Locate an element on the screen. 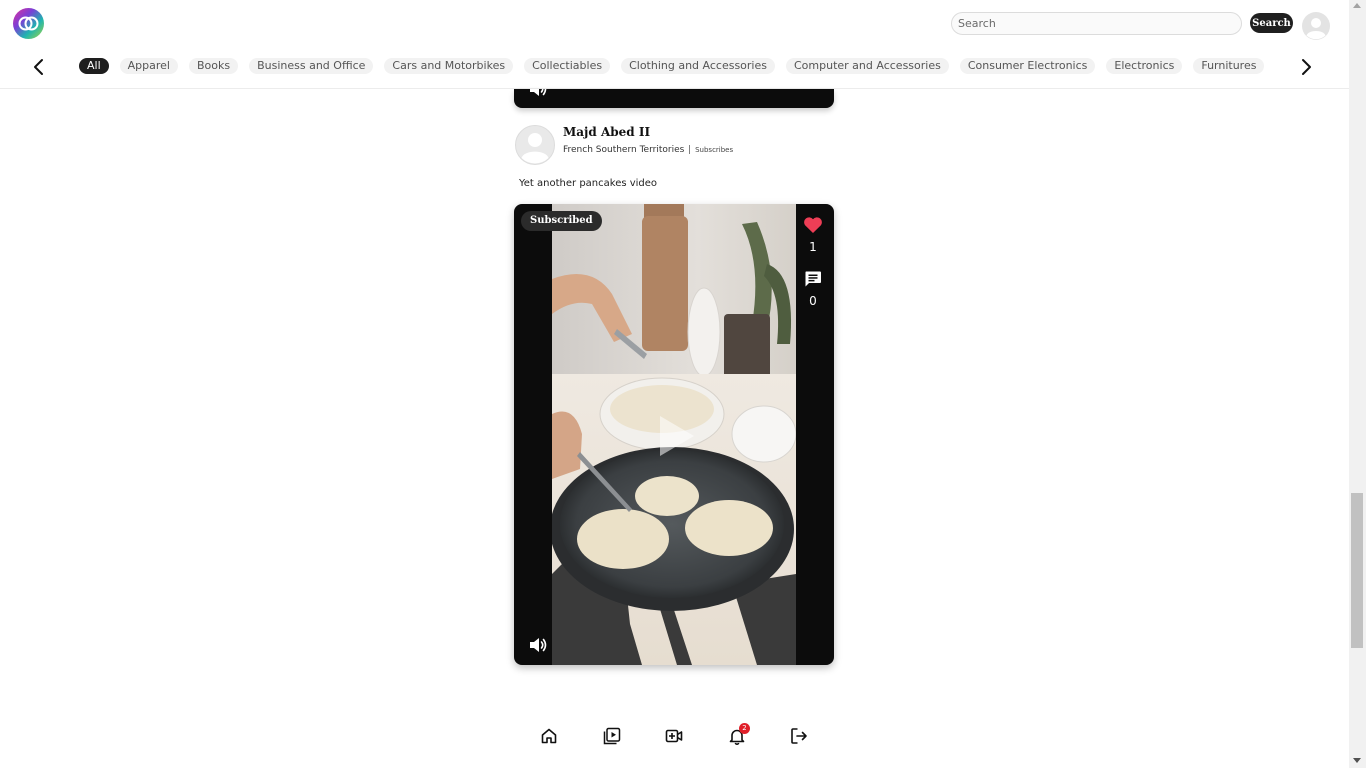  search-input is located at coordinates (1096, 23).